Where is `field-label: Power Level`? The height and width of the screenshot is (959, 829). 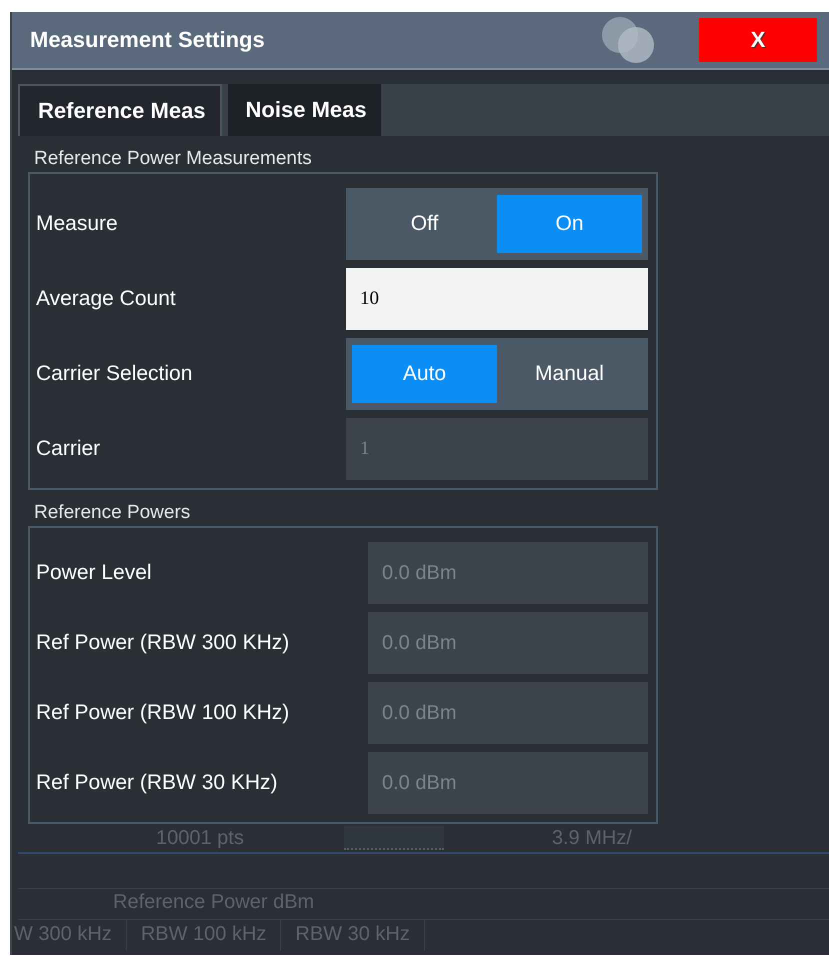
field-label: Power Level is located at coordinates (94, 573).